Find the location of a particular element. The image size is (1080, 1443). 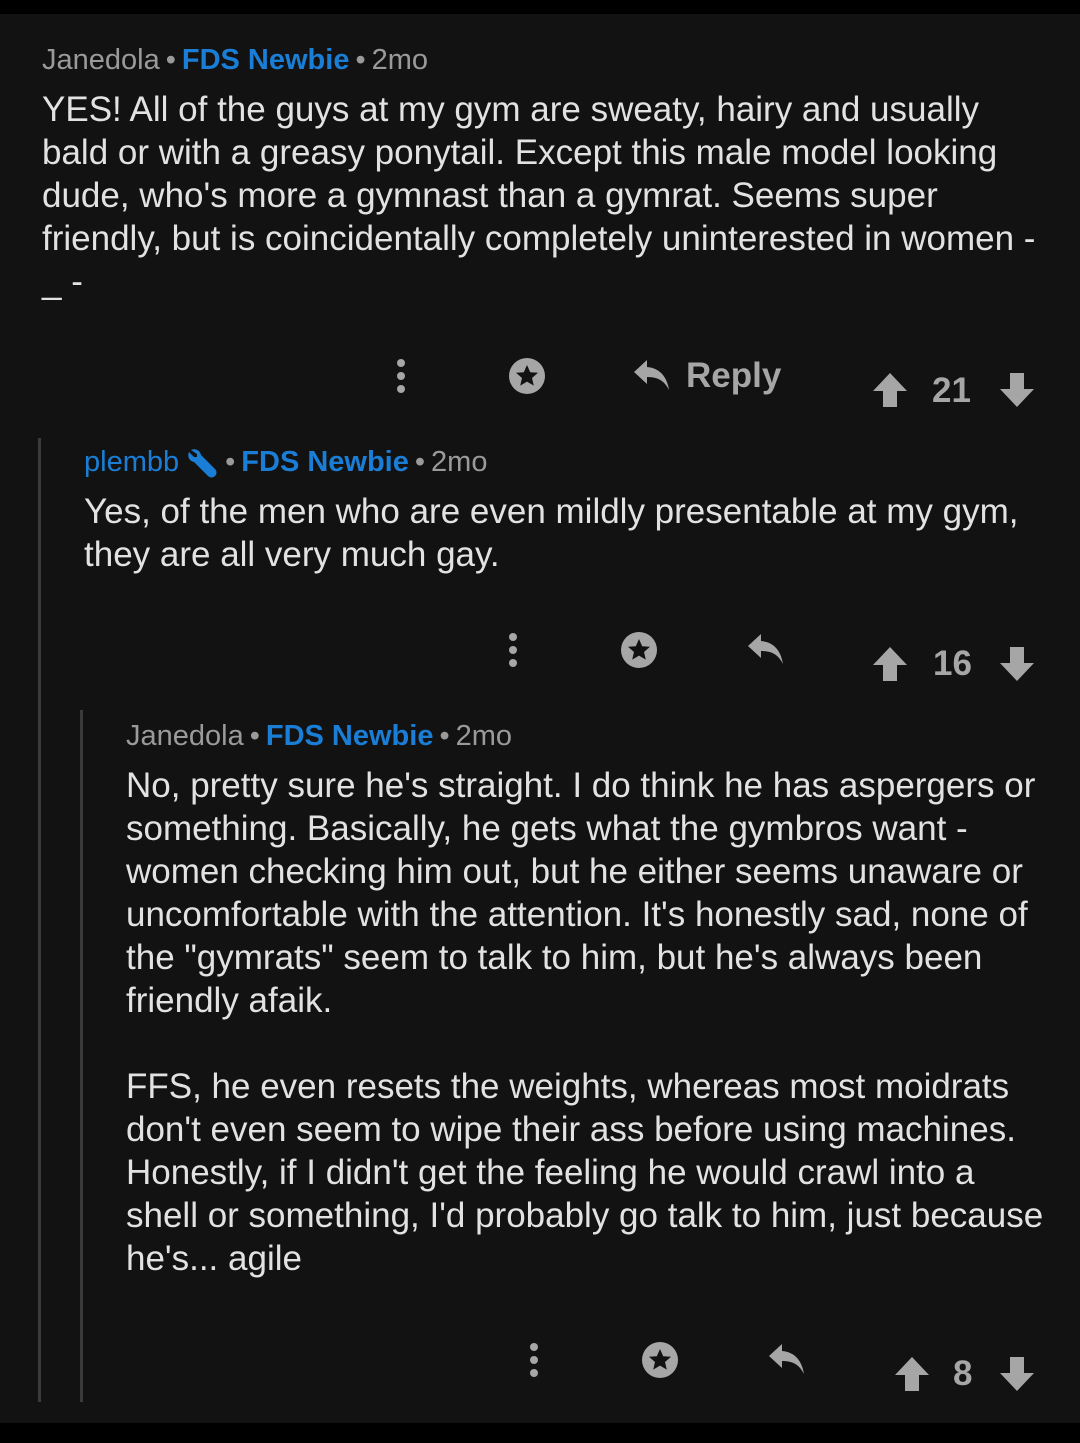

username: plembb is located at coordinates (131, 462).